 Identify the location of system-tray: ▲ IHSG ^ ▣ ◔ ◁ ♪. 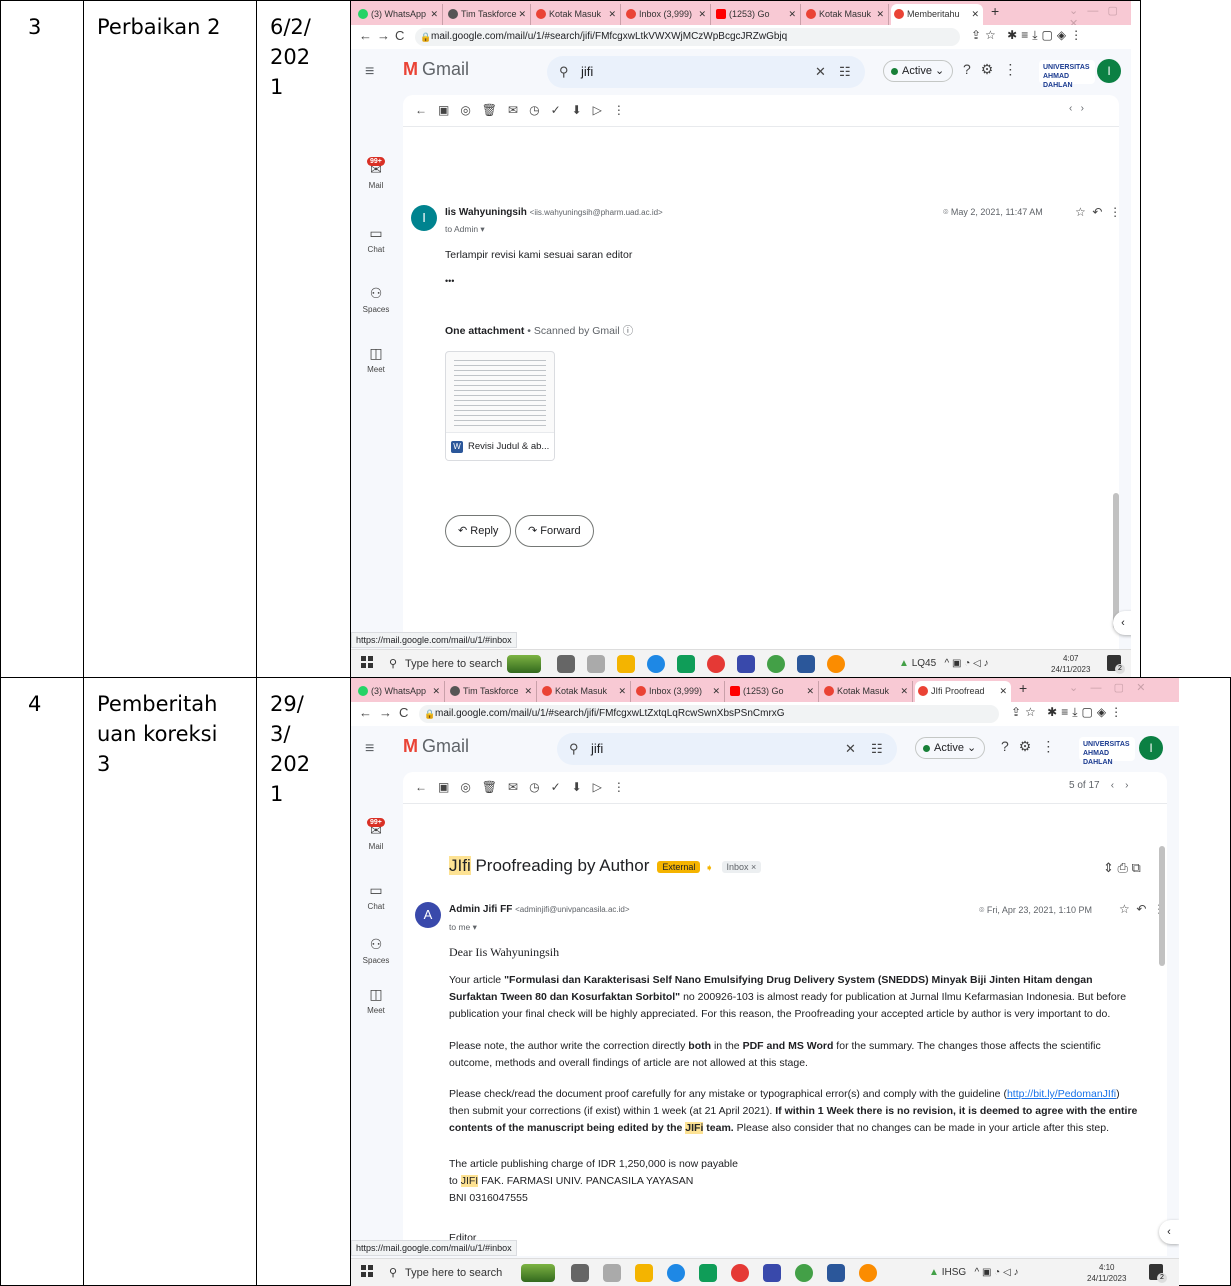
(973, 1272).